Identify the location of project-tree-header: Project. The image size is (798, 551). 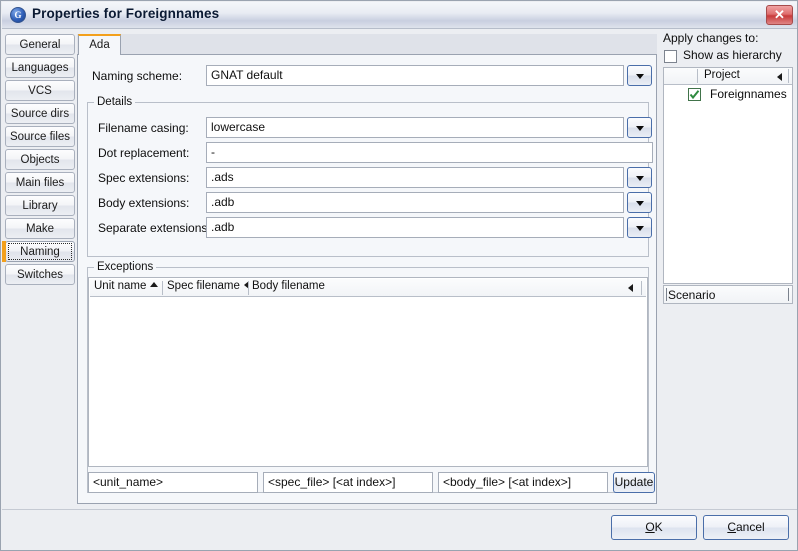
(728, 76).